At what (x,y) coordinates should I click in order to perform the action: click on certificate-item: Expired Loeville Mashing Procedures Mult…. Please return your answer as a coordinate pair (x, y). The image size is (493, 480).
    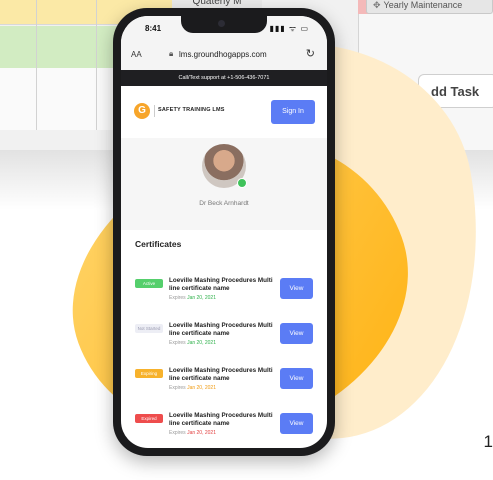
    Looking at the image, I should click on (224, 427).